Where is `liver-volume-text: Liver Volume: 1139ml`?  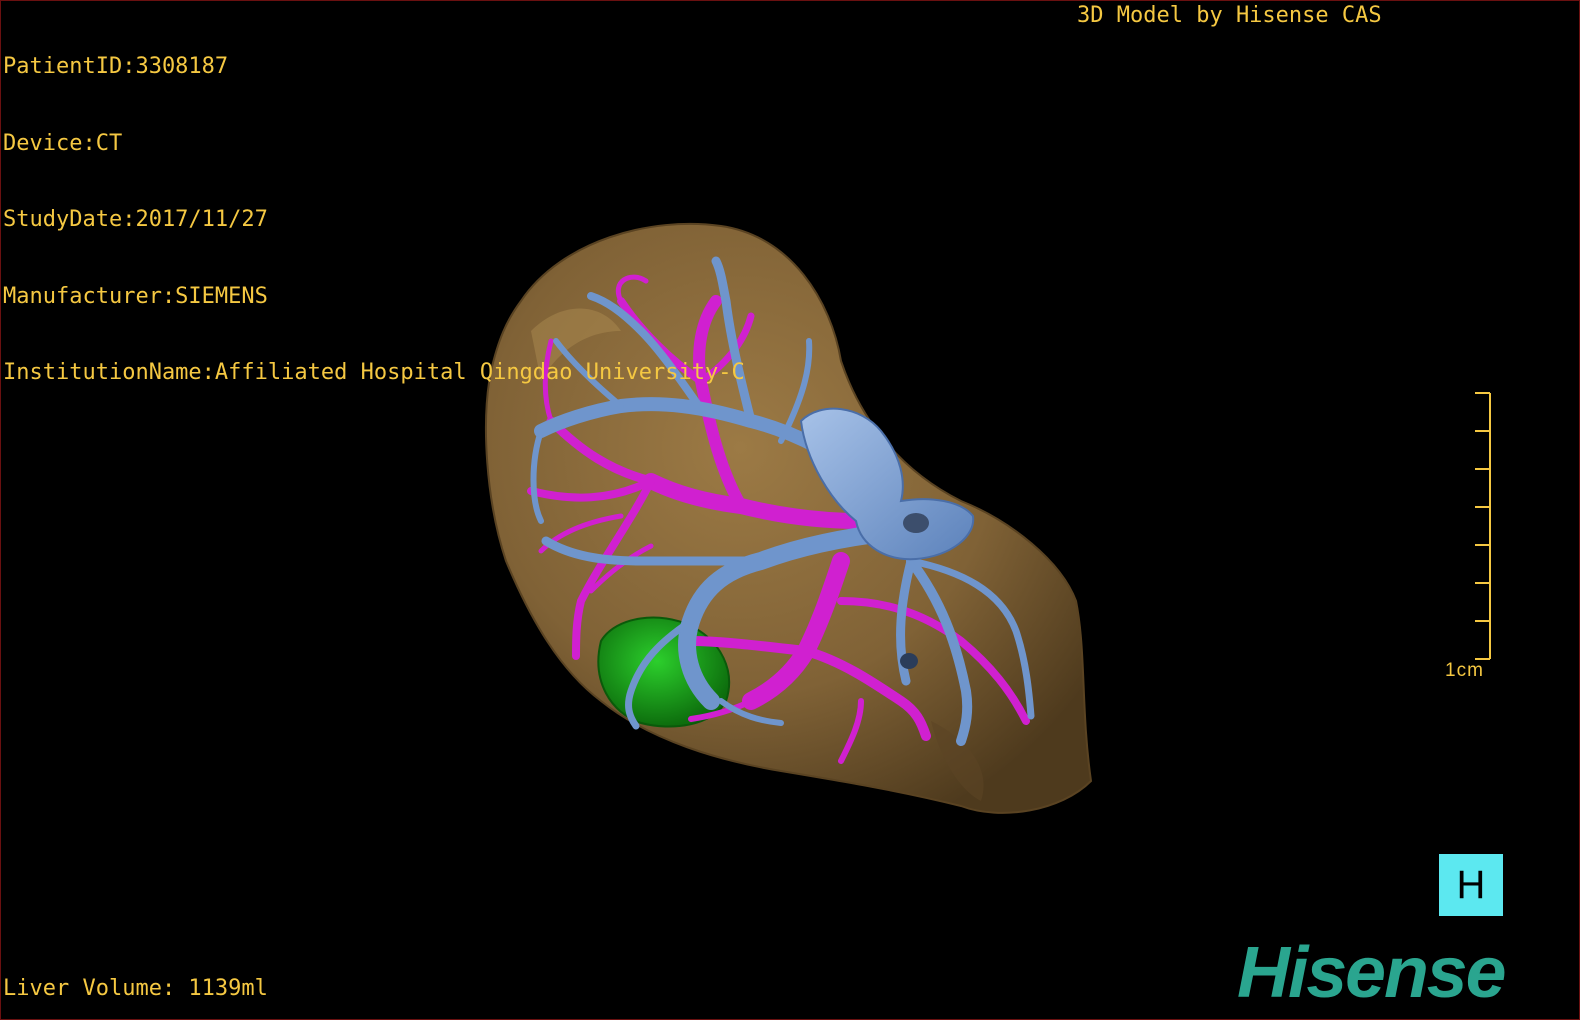 liver-volume-text: Liver Volume: 1139ml is located at coordinates (135, 988).